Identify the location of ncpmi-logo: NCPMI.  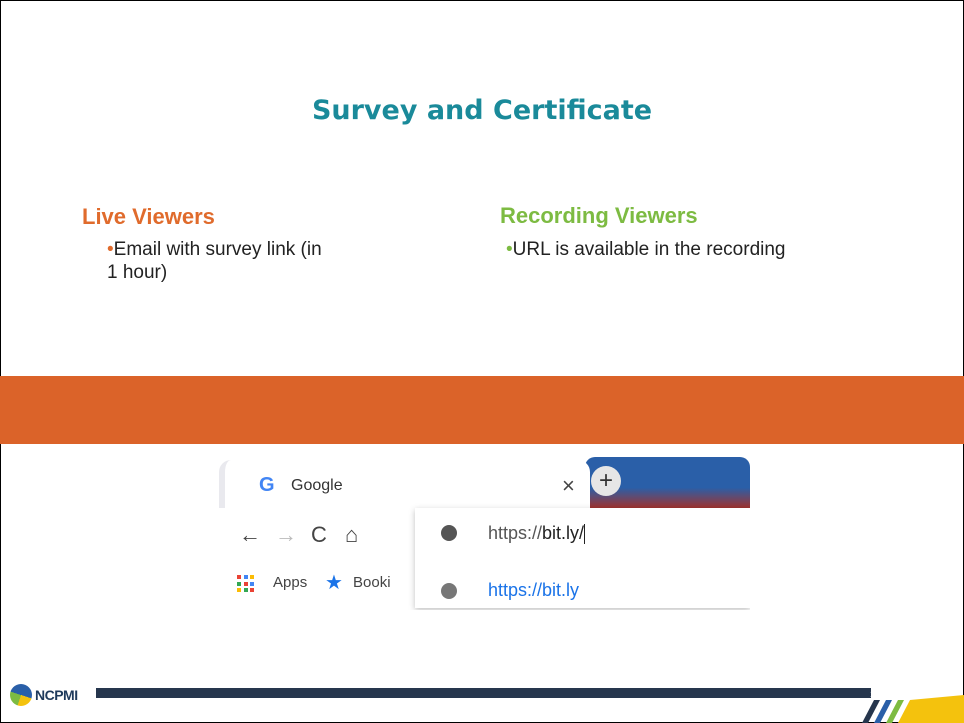
(44, 695).